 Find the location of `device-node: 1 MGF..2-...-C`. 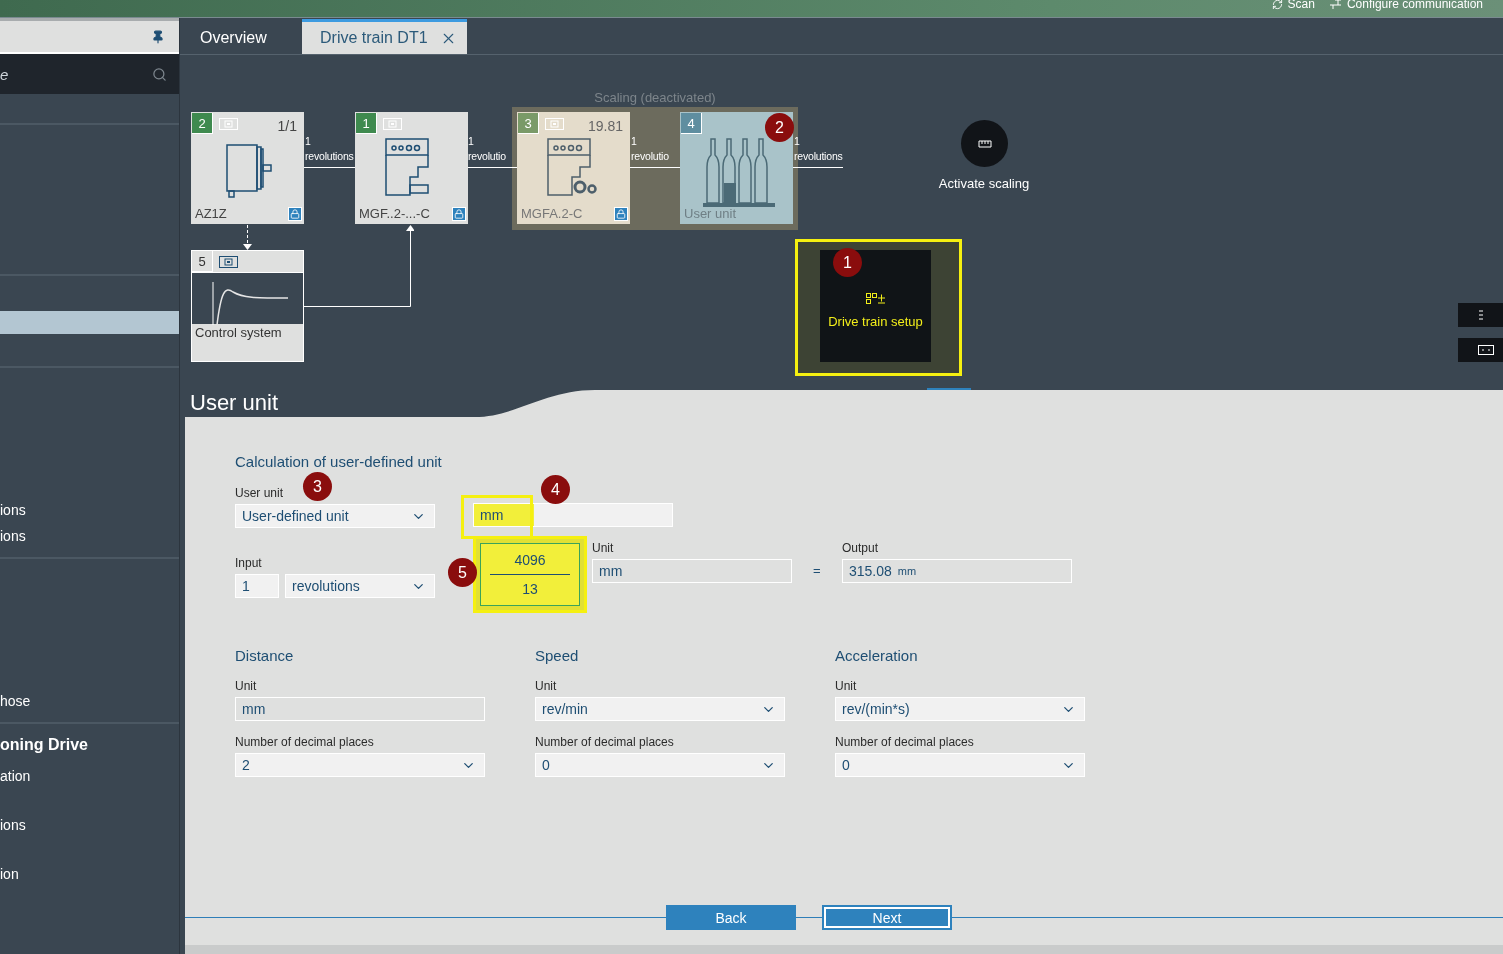

device-node: 1 MGF..2-...-C is located at coordinates (411, 168).